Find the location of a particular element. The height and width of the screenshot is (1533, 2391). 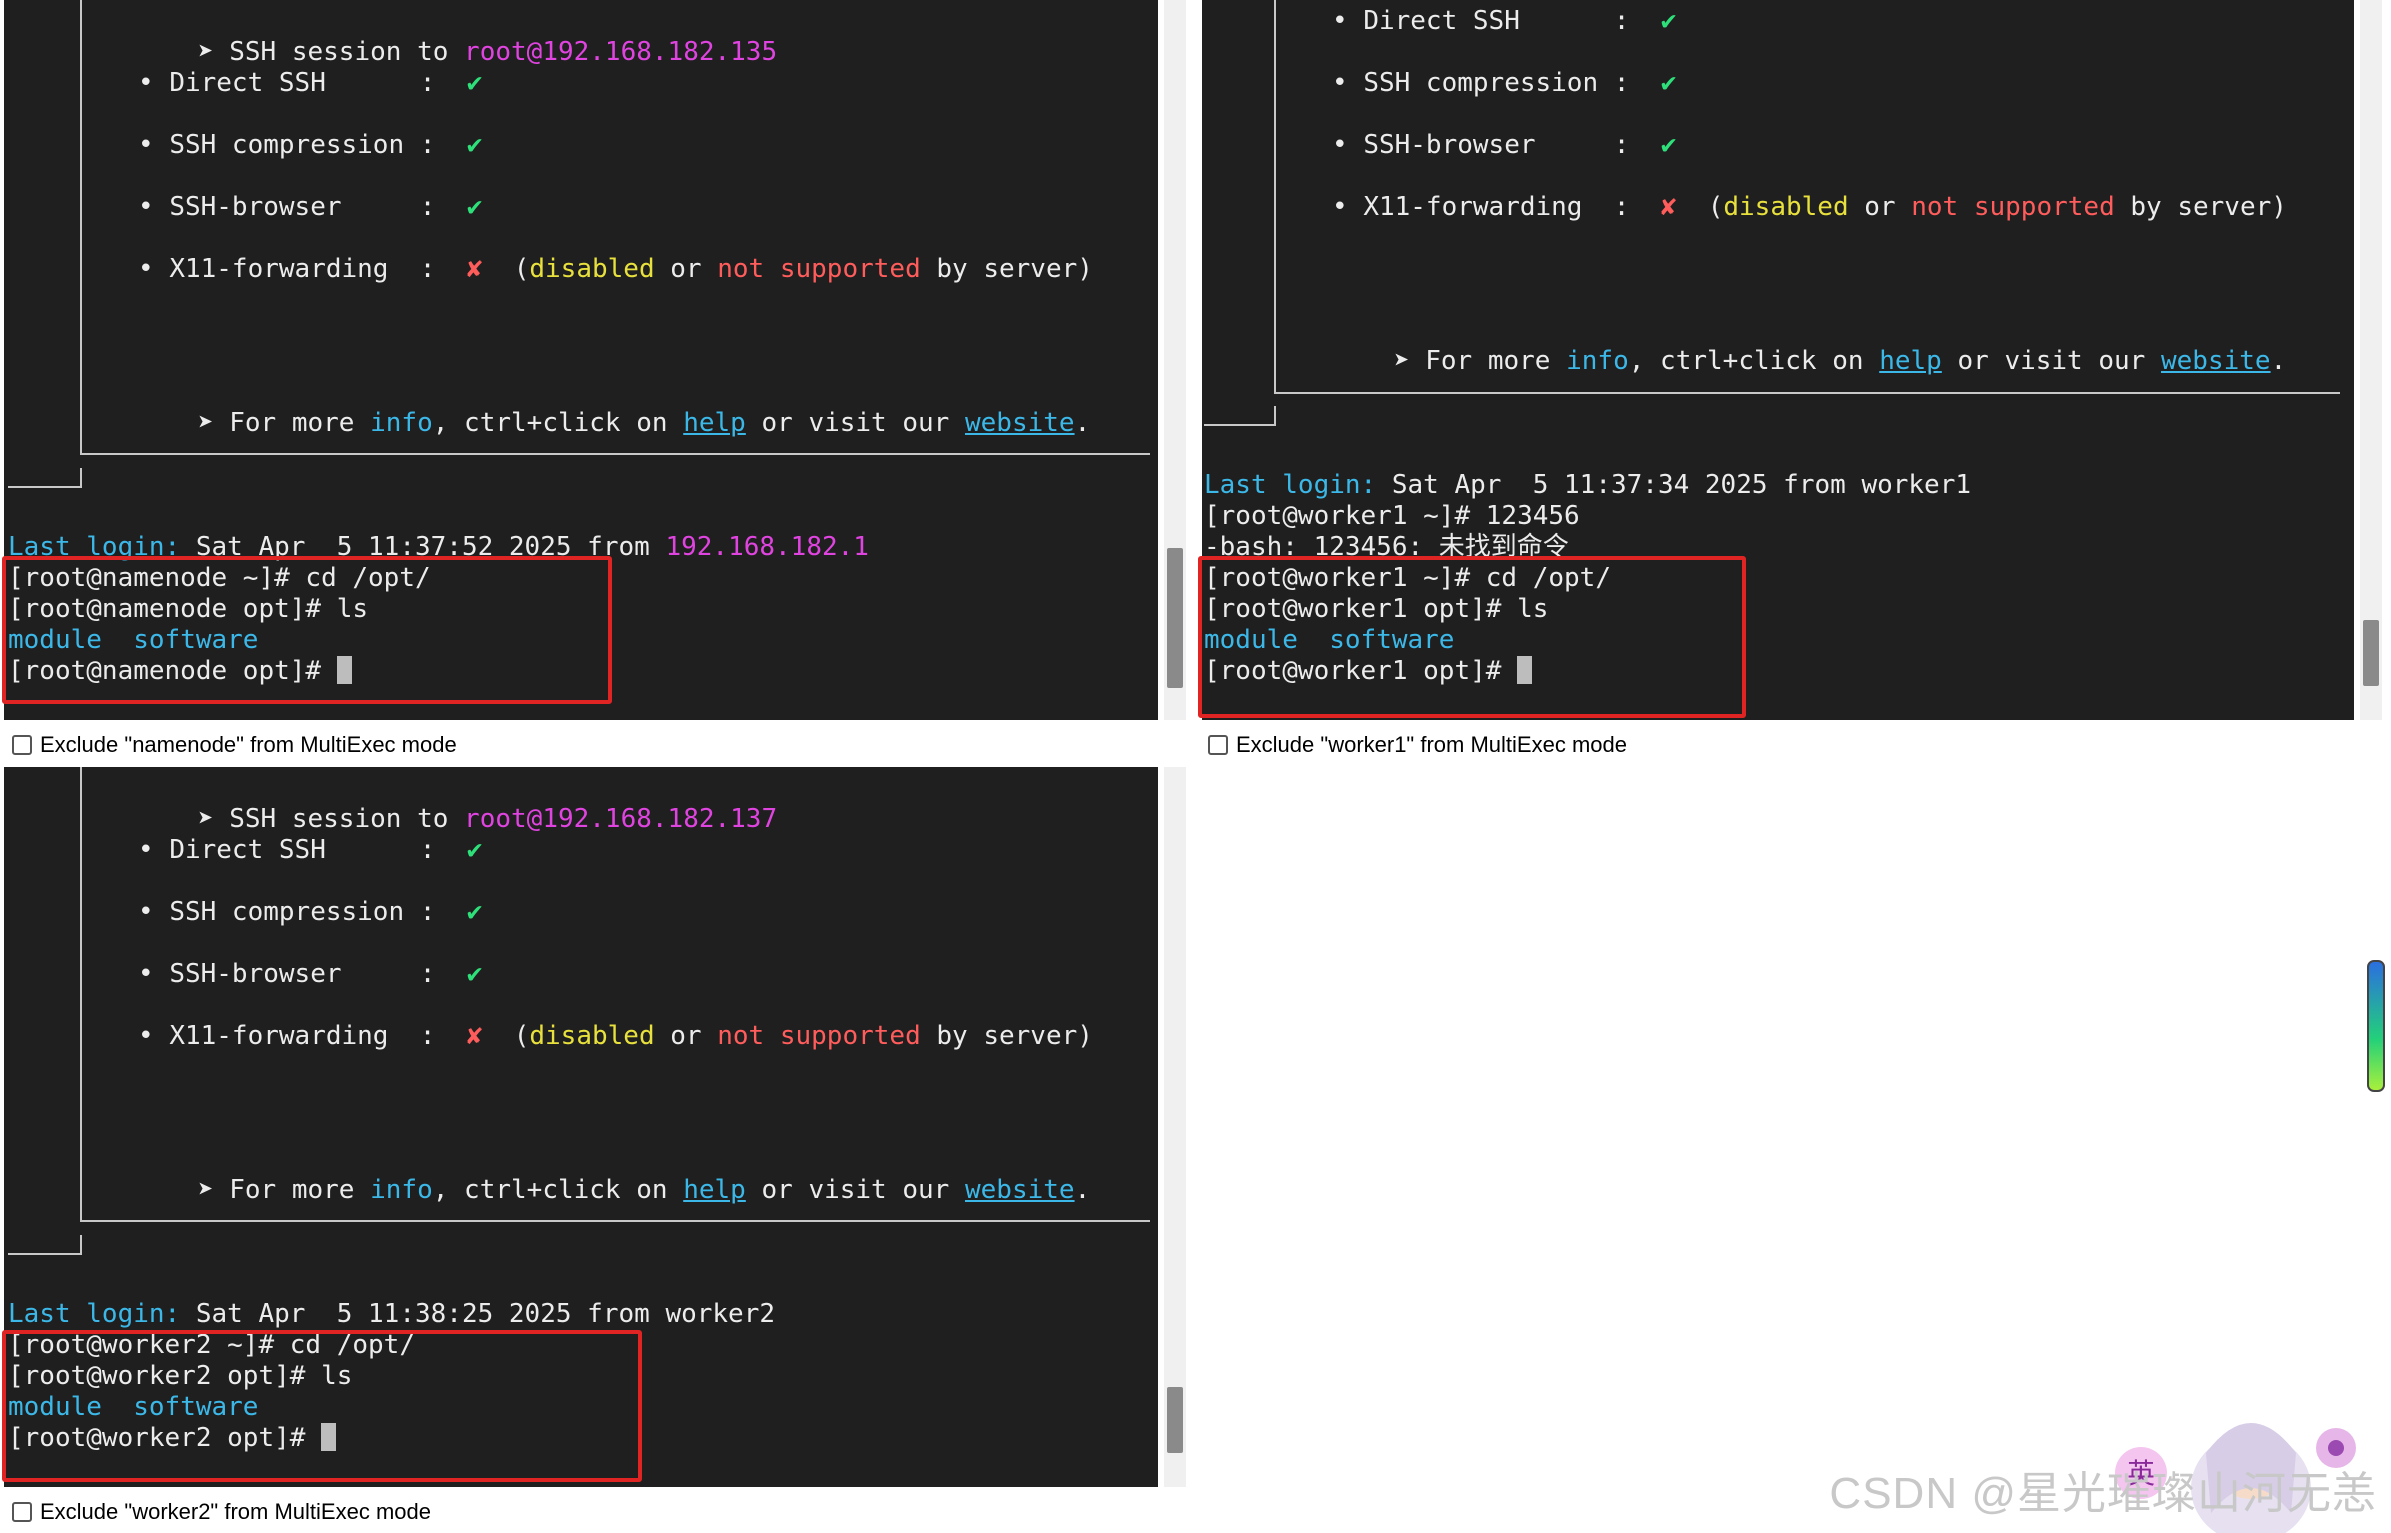

csdn-watermark: CSDN @星光璀璨山河无恙 is located at coordinates (2103, 1493).